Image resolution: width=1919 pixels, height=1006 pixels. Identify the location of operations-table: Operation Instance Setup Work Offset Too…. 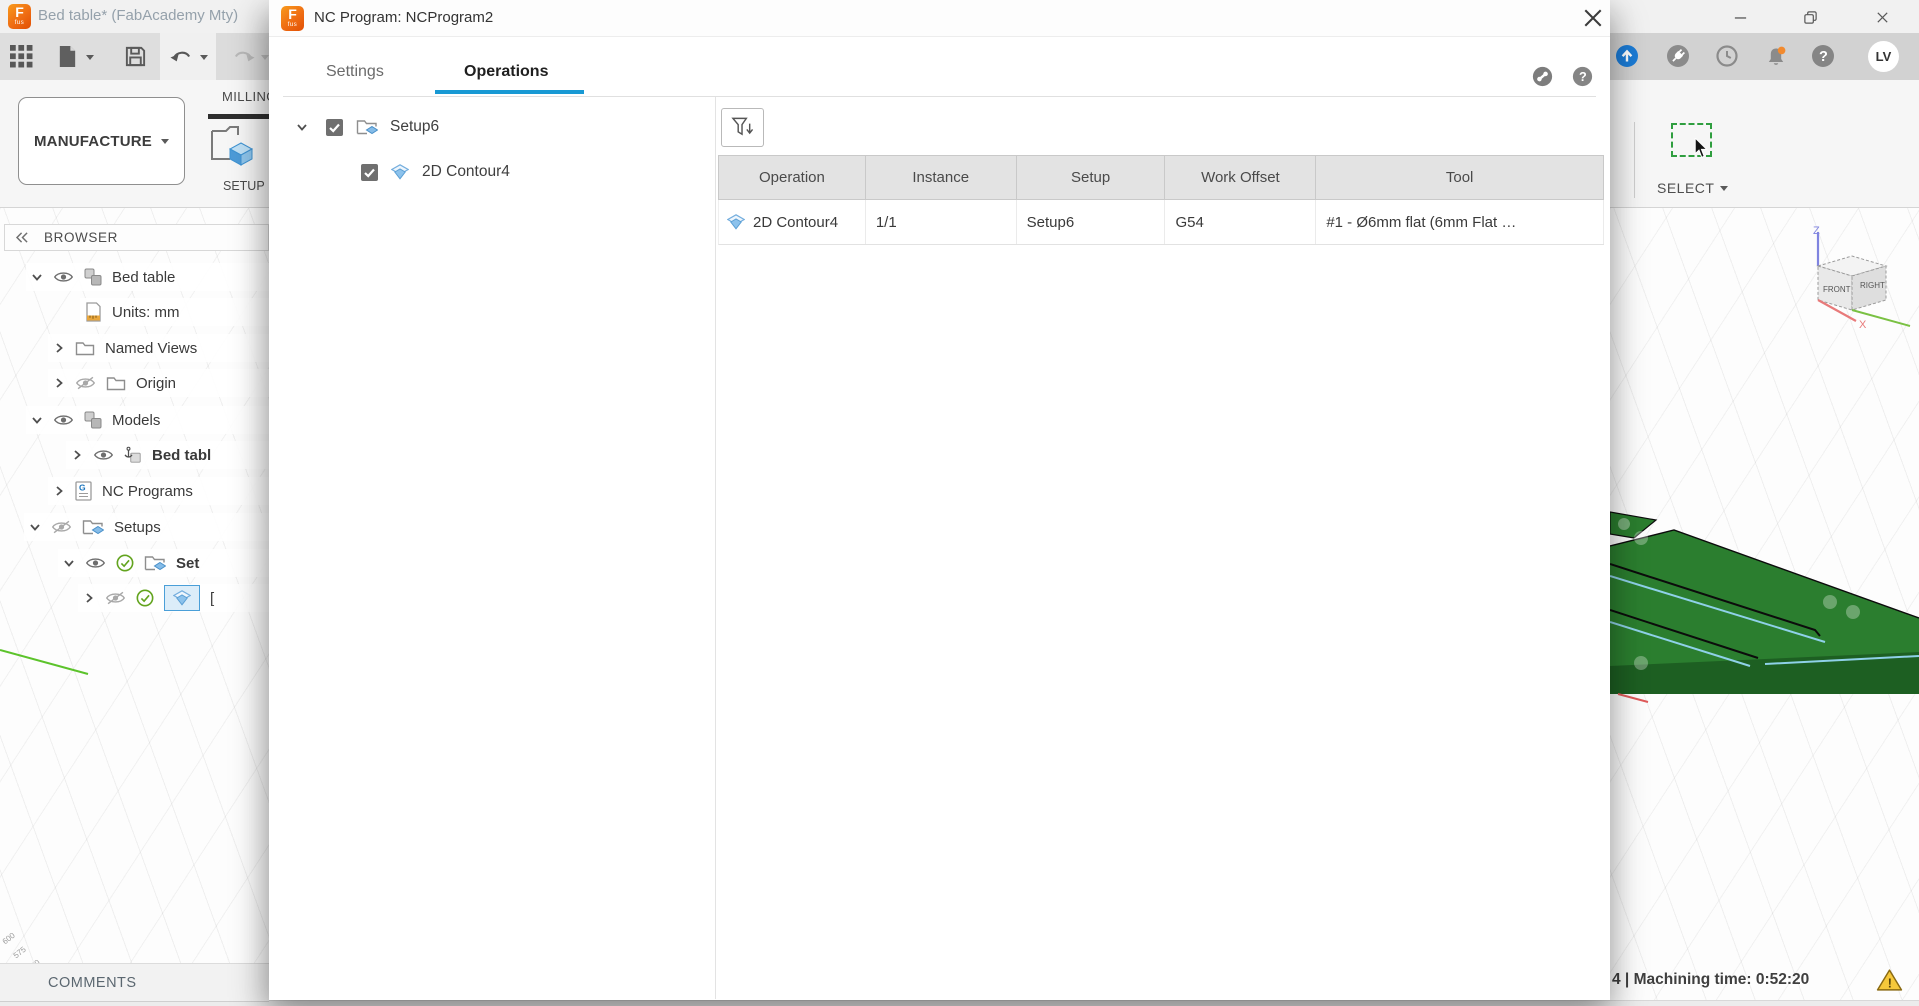
(1161, 200).